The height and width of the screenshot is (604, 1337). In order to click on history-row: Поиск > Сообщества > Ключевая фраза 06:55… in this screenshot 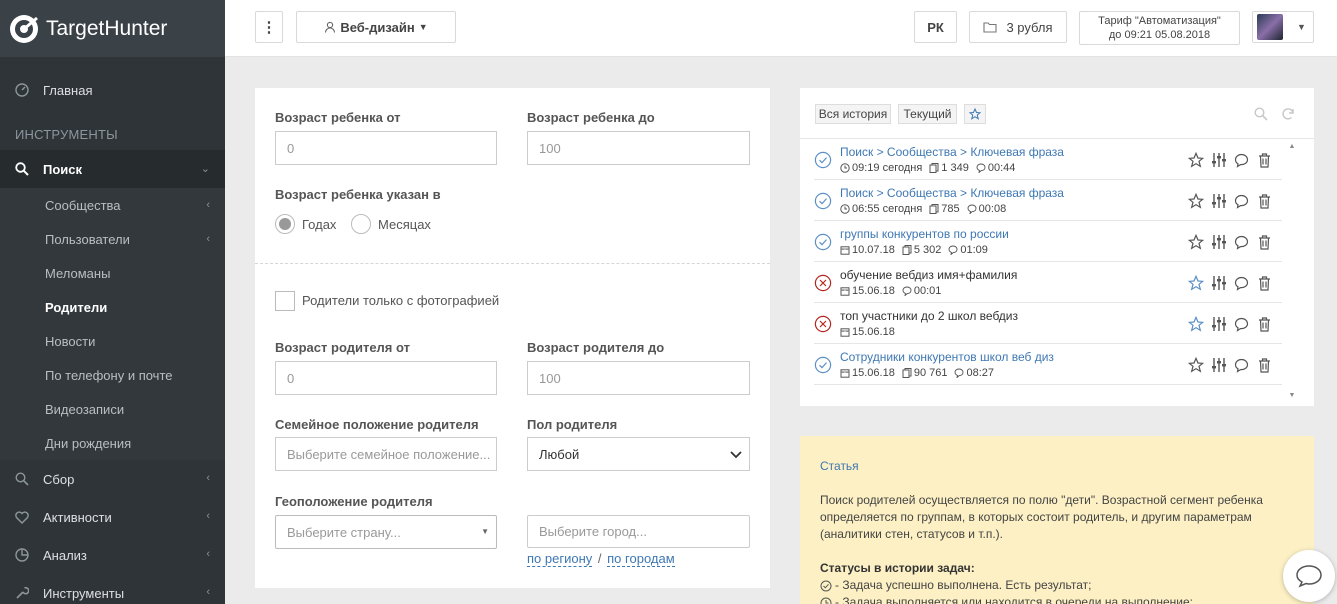, I will do `click(1048, 200)`.